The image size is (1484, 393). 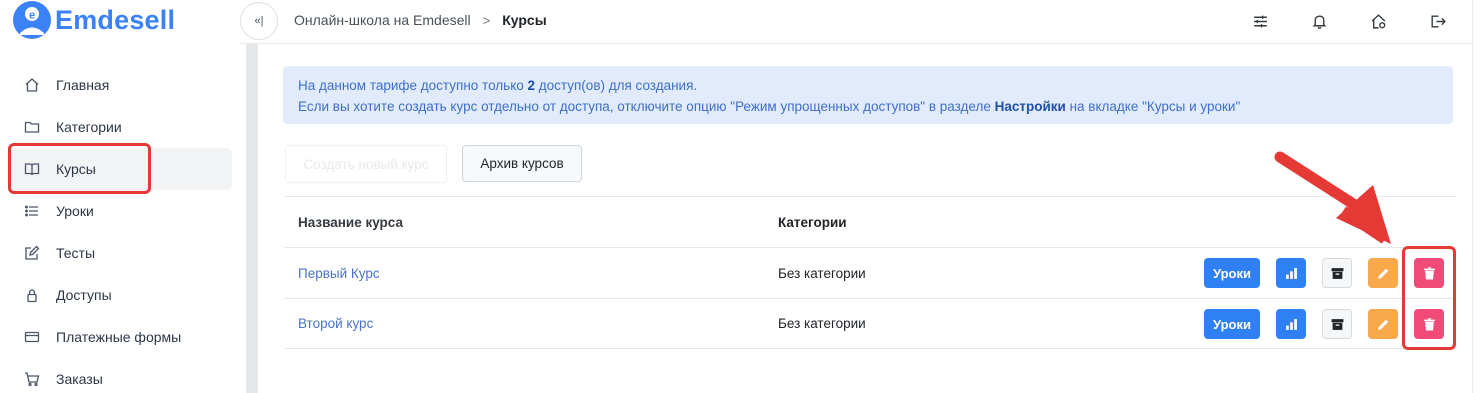 I want to click on top-header: «| Онлайн-школа на Emdesell > Курсы, so click(x=862, y=22).